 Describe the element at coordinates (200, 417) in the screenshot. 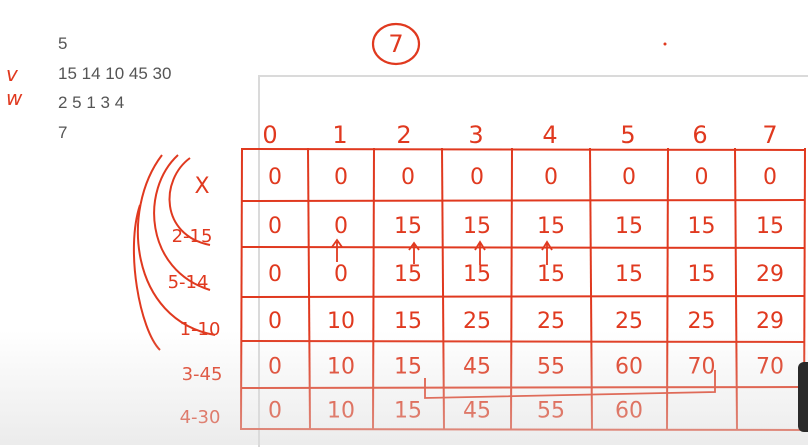

I see `row-label: 4-30` at that location.